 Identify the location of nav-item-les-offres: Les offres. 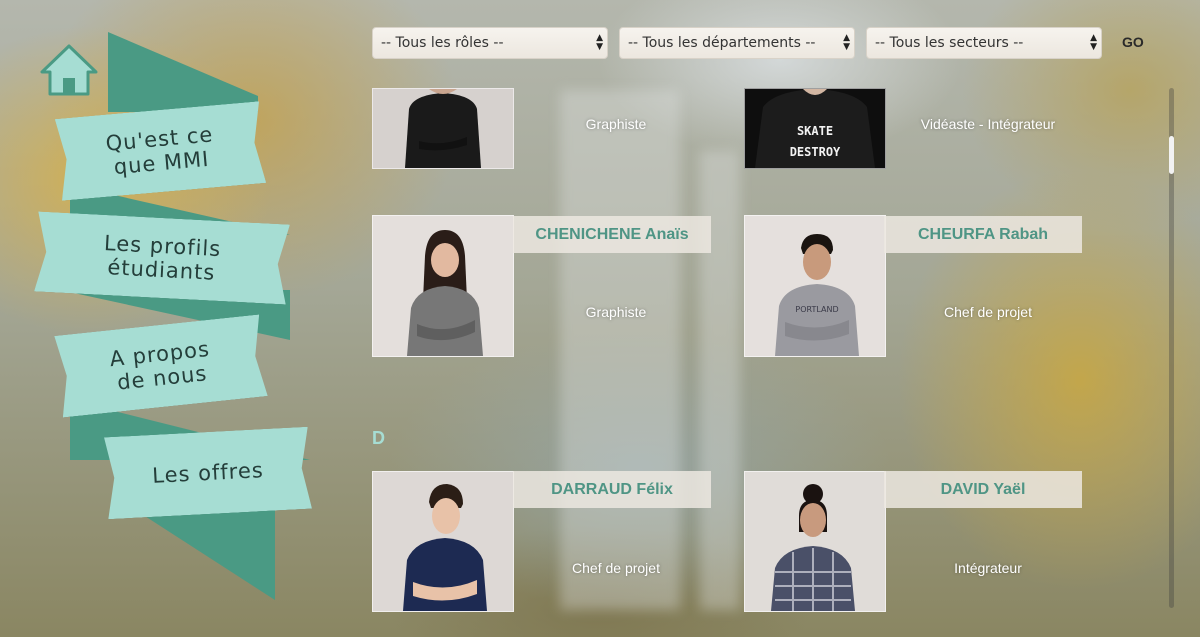
(208, 473).